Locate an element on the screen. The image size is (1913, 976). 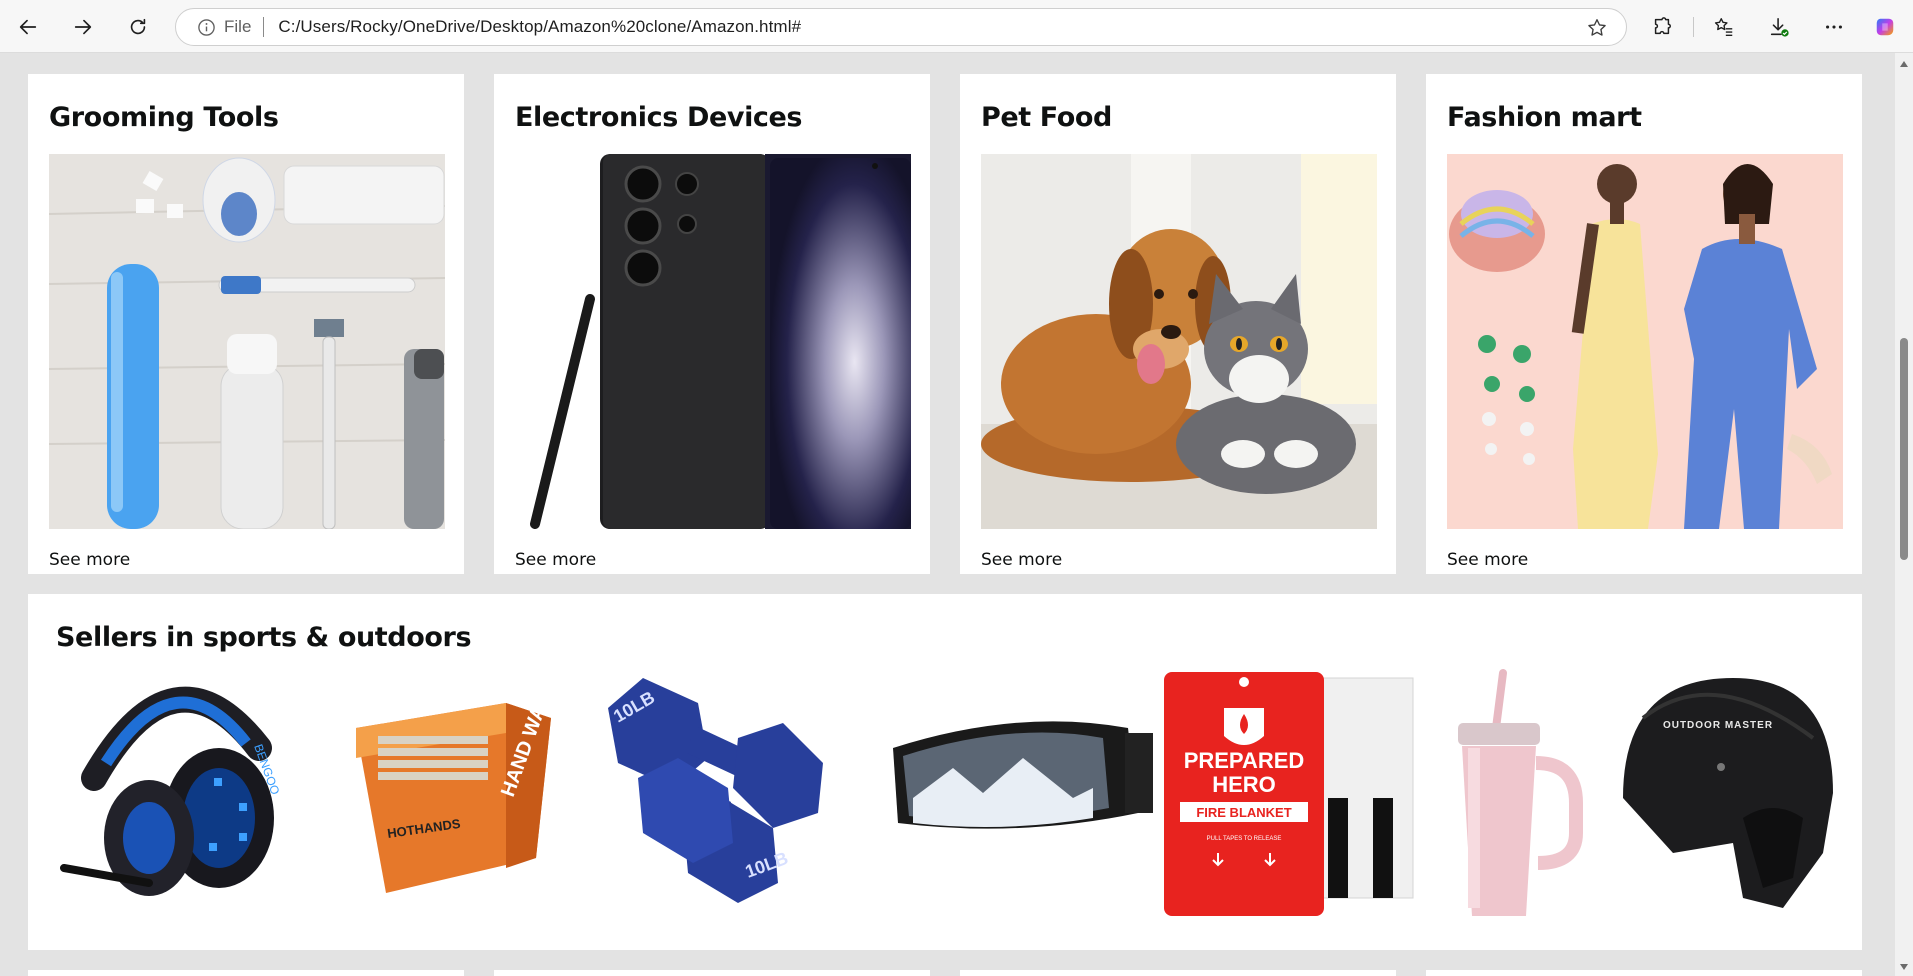
ski-goggles-image is located at coordinates (1019, 794).